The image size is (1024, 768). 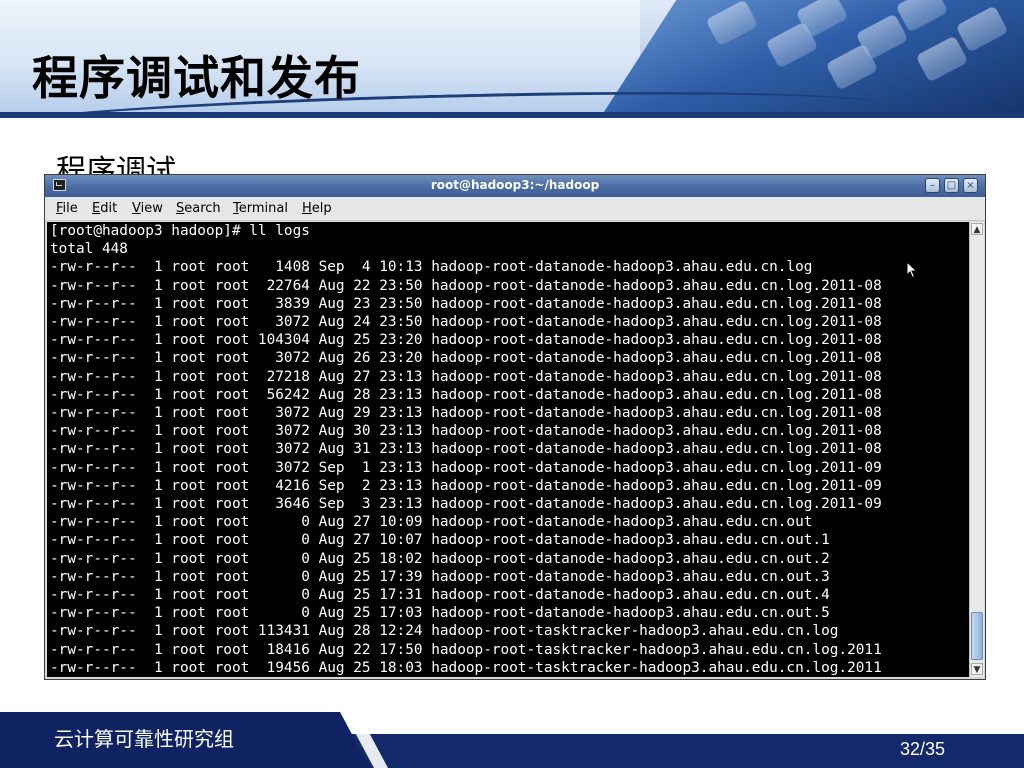 I want to click on minimize-button: –, so click(x=932, y=185).